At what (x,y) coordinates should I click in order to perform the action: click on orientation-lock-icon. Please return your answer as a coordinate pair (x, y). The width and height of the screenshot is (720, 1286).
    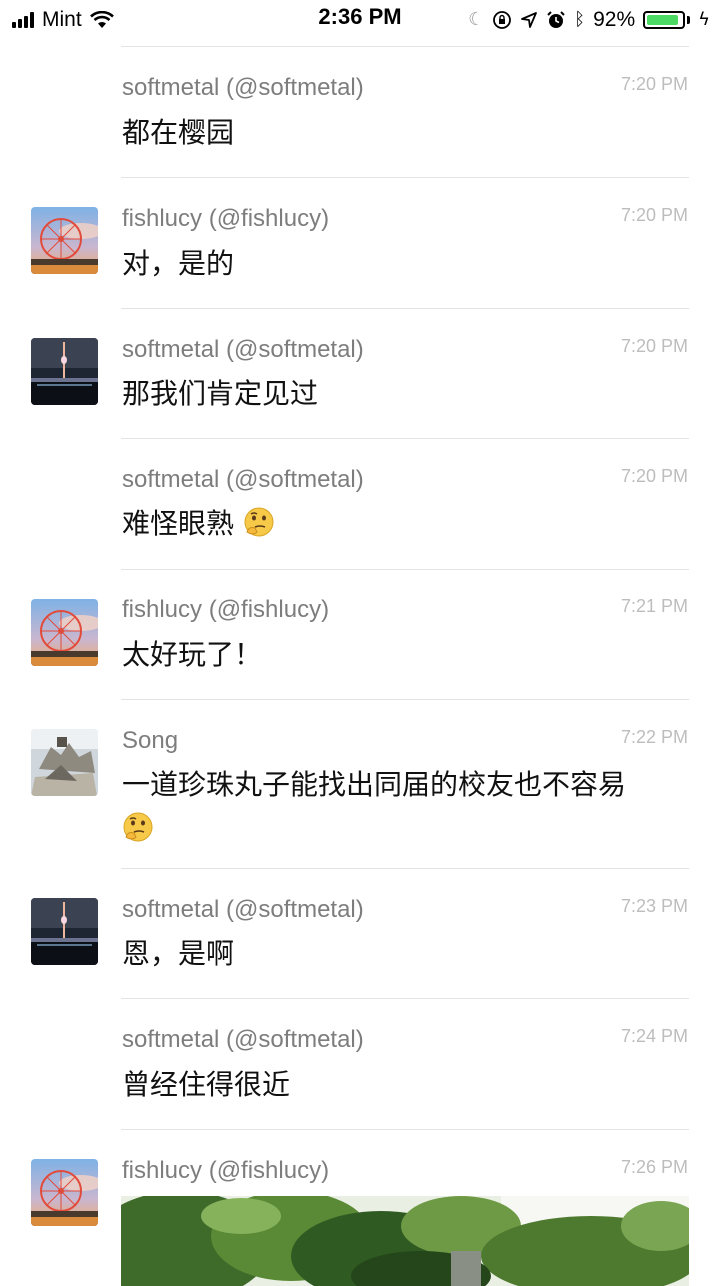
    Looking at the image, I should click on (502, 20).